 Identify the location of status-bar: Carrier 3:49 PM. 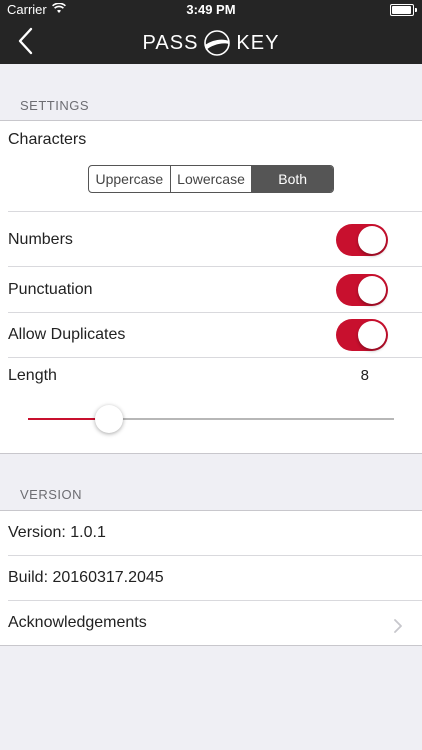
(211, 10).